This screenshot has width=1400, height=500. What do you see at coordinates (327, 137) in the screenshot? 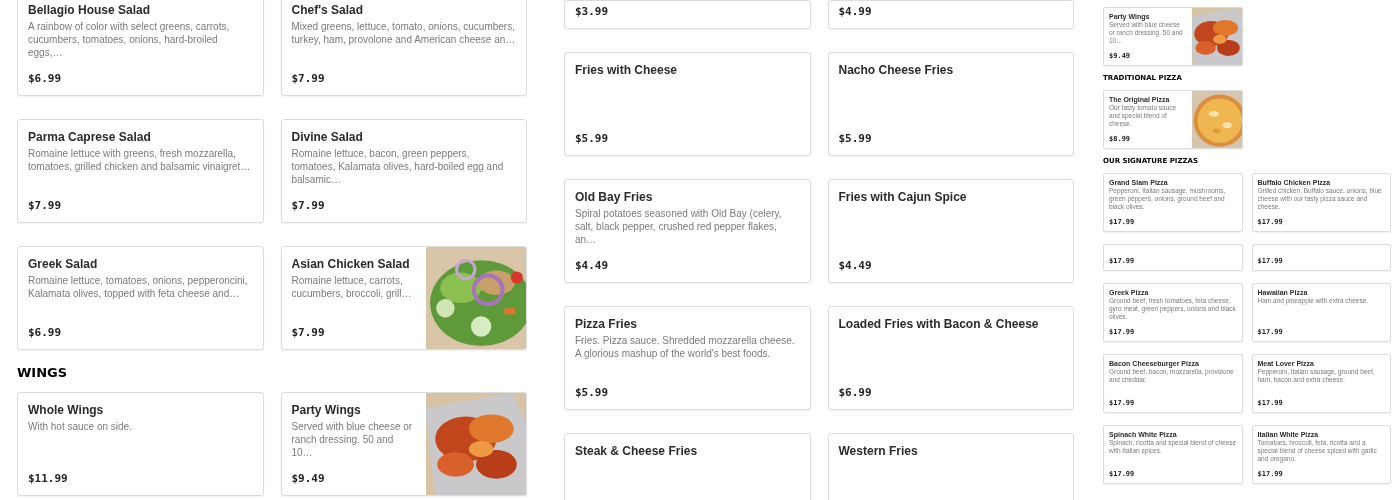
I see `item-name: Divine Salad` at bounding box center [327, 137].